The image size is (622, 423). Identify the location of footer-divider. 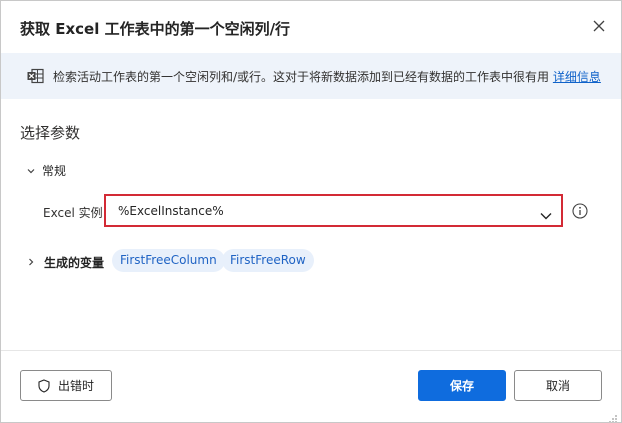
(311, 350).